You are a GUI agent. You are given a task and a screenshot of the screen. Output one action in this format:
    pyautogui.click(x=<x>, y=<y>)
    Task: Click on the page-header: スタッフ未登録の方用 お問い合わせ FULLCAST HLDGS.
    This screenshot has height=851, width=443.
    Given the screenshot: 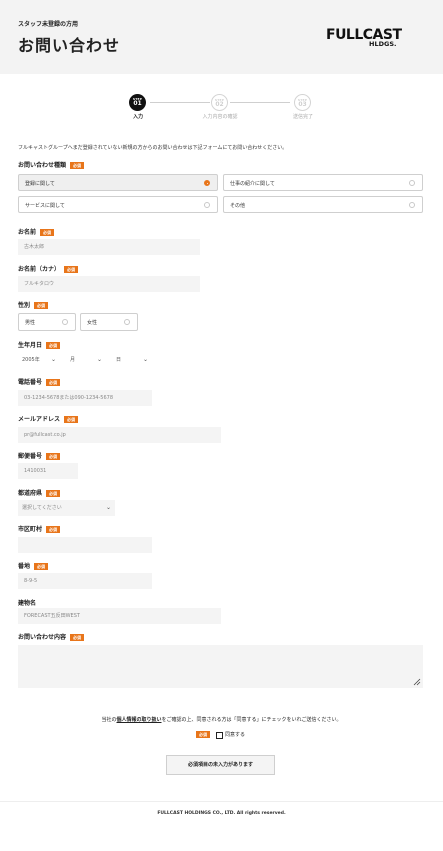 What is the action you would take?
    pyautogui.click(x=221, y=37)
    